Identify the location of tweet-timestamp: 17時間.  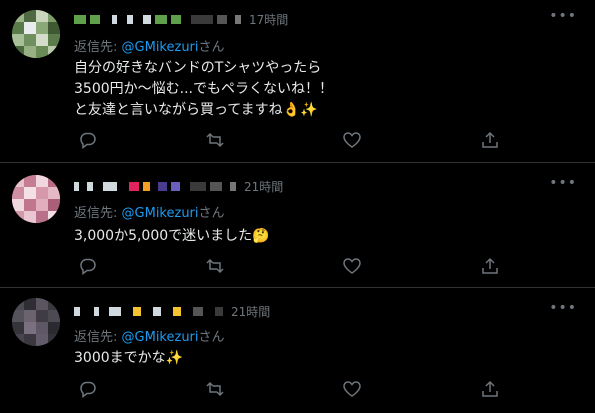
(268, 19).